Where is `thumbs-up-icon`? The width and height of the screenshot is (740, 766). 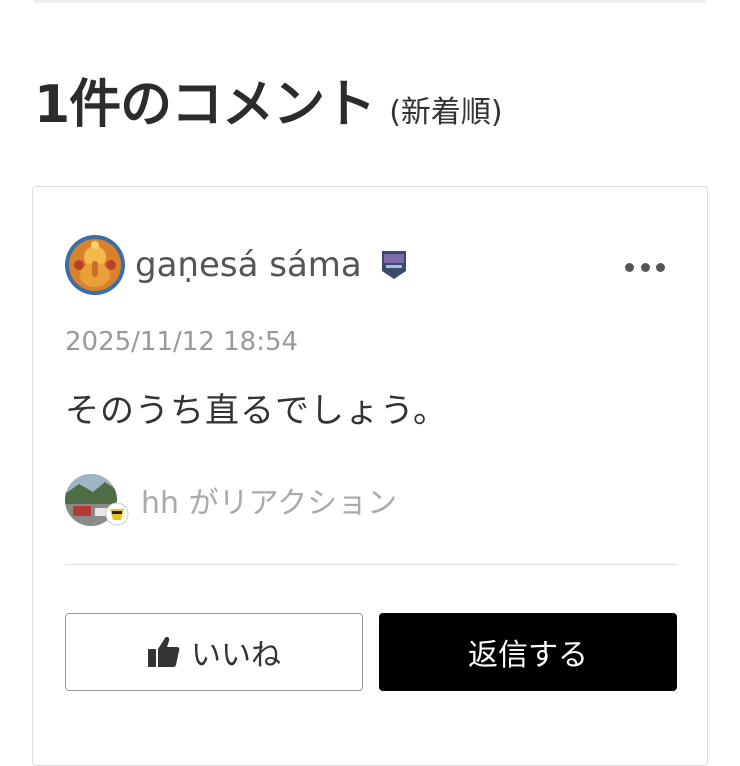 thumbs-up-icon is located at coordinates (164, 652).